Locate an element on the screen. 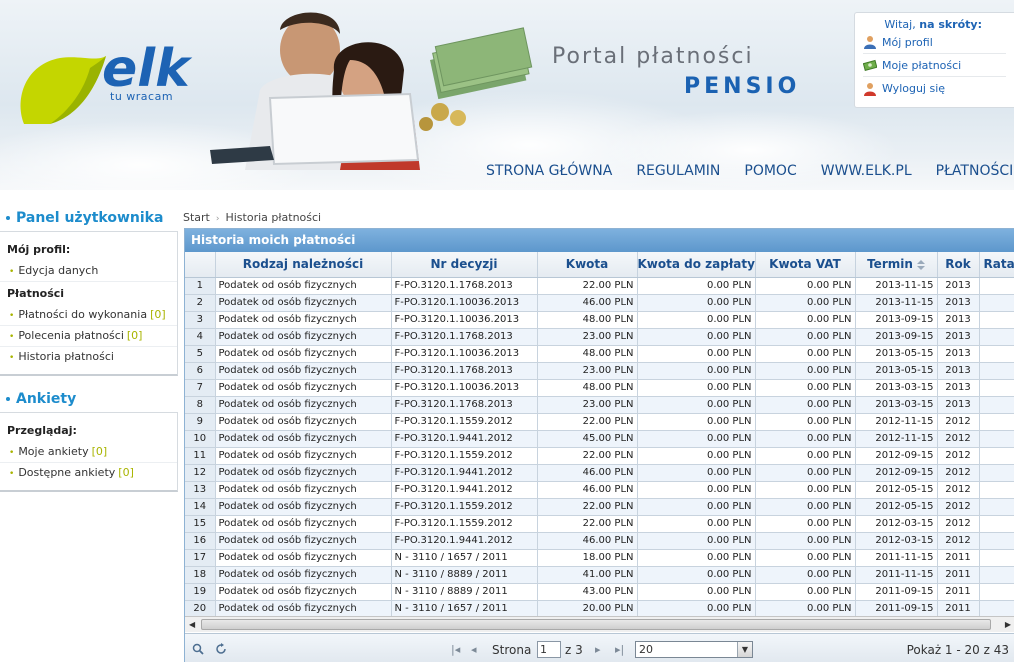 This screenshot has height=662, width=1014. cell-amount: 23.00 PLN is located at coordinates (587, 337).